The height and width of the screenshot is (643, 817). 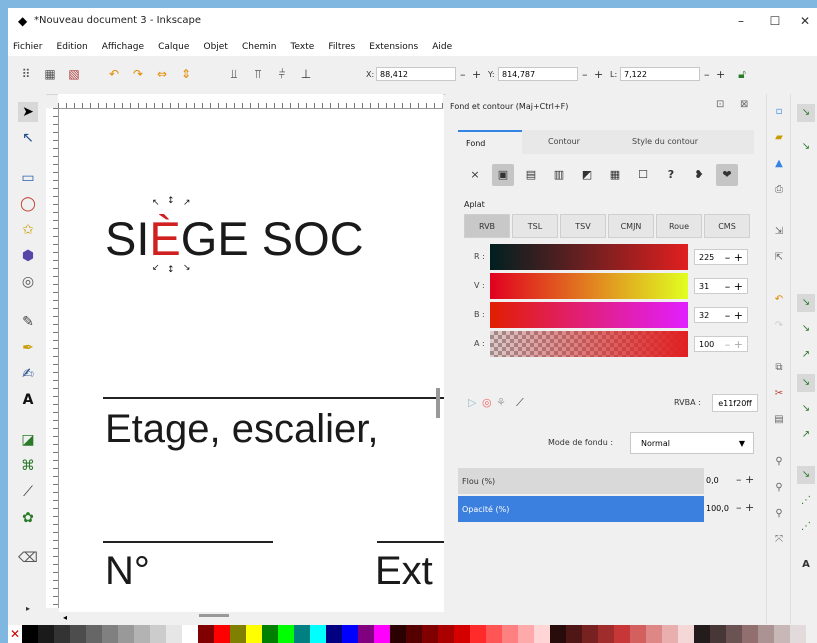 What do you see at coordinates (598, 74) in the screenshot?
I see `y-increment-button: +` at bounding box center [598, 74].